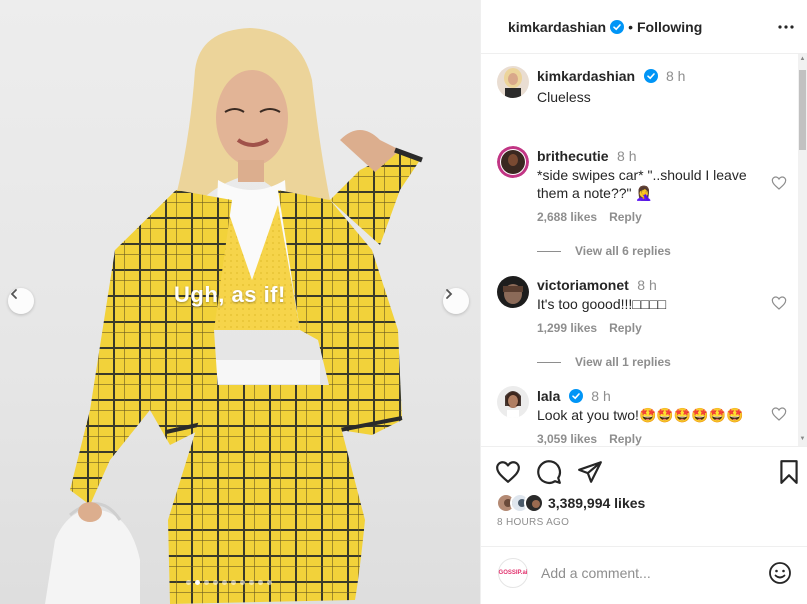 The width and height of the screenshot is (807, 604). I want to click on caption-username: kimkardashian, so click(586, 76).